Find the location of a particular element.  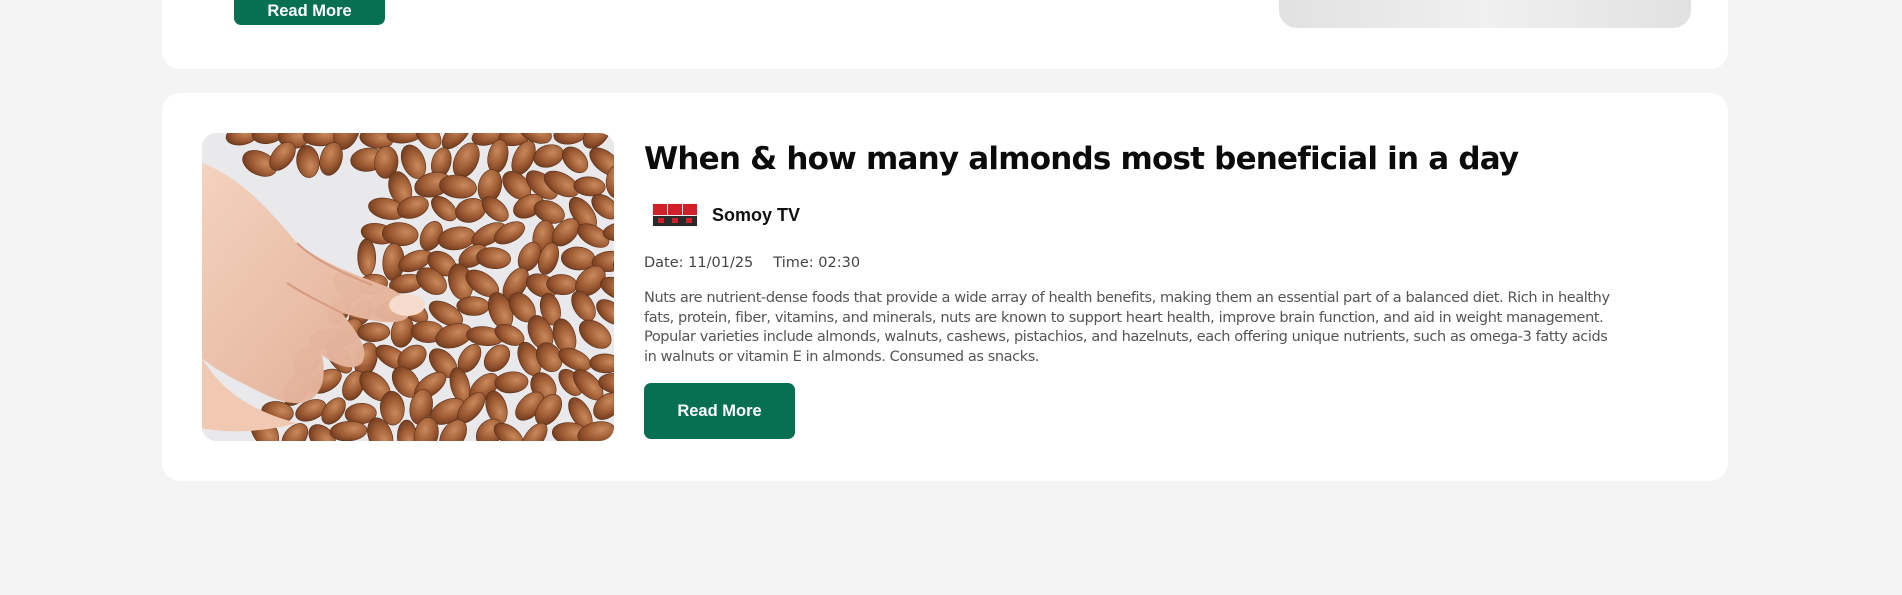

previous-article-image is located at coordinates (1485, 14).